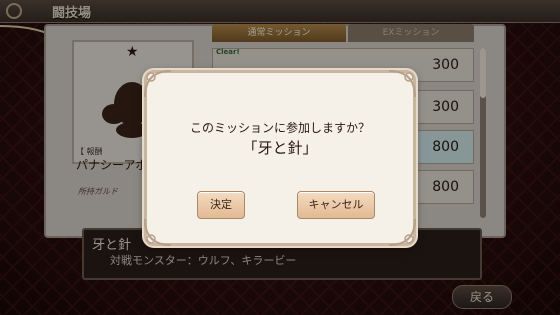 This screenshot has width=560, height=315. I want to click on cancel-button: キャンセル, so click(336, 205).